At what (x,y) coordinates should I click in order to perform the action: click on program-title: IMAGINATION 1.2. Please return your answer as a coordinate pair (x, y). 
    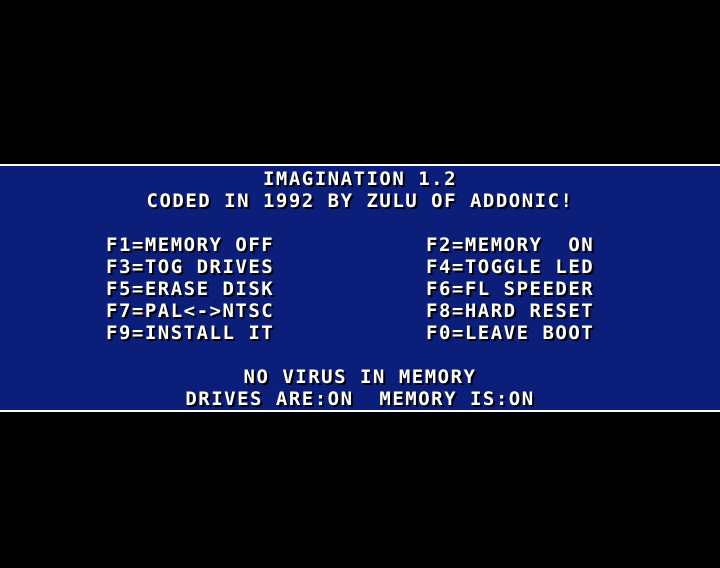
    Looking at the image, I should click on (360, 179).